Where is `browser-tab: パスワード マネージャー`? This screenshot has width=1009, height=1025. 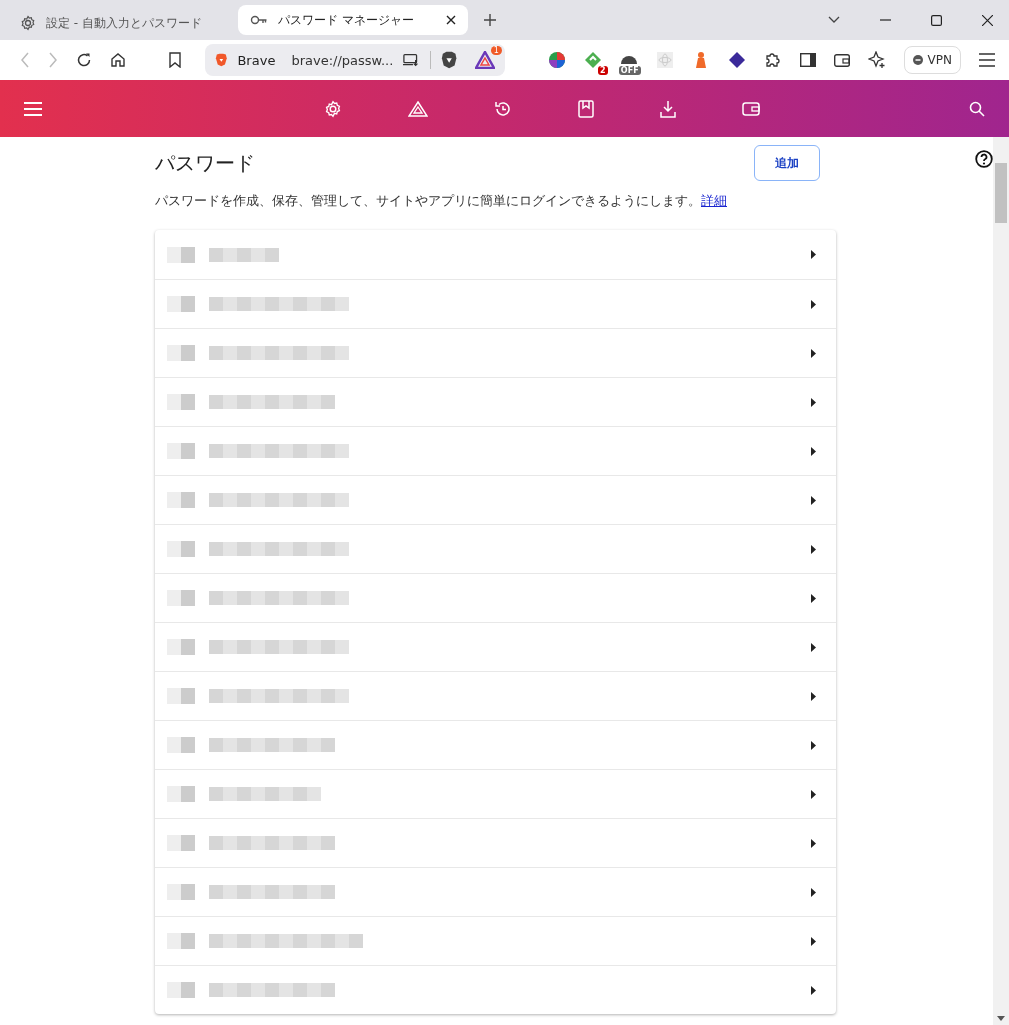 browser-tab: パスワード マネージャー is located at coordinates (353, 20).